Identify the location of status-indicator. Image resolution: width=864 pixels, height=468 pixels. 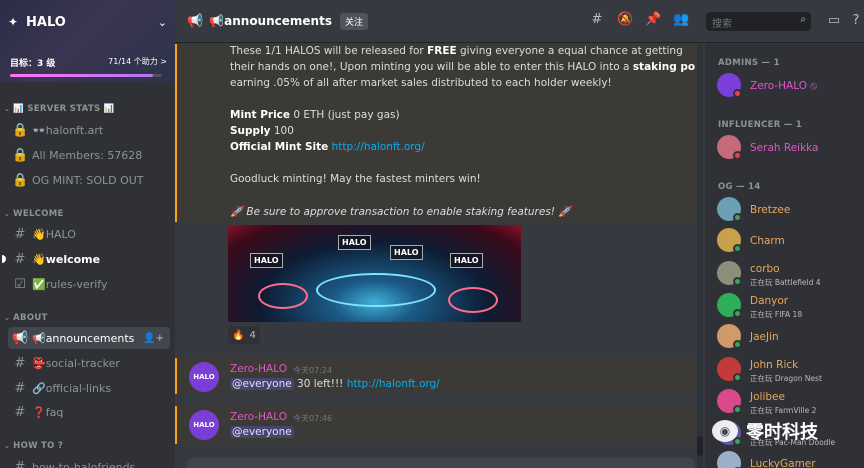
(737, 248).